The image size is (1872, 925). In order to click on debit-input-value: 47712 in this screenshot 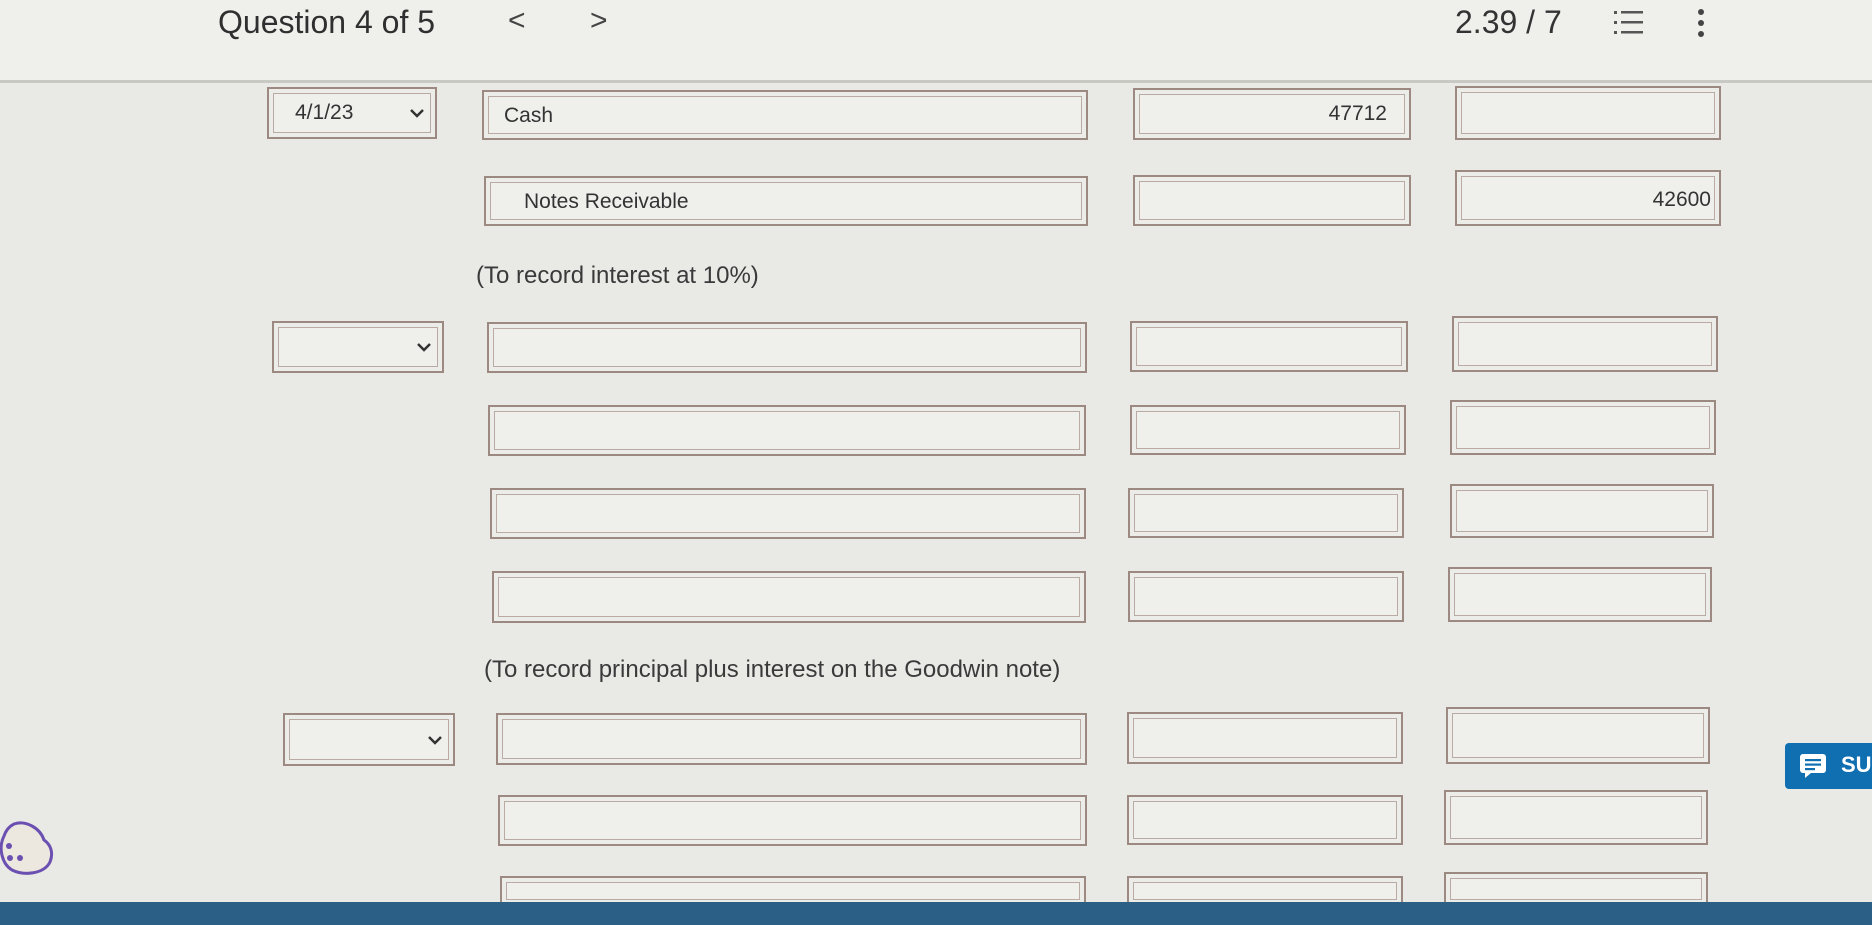, I will do `click(1357, 113)`.